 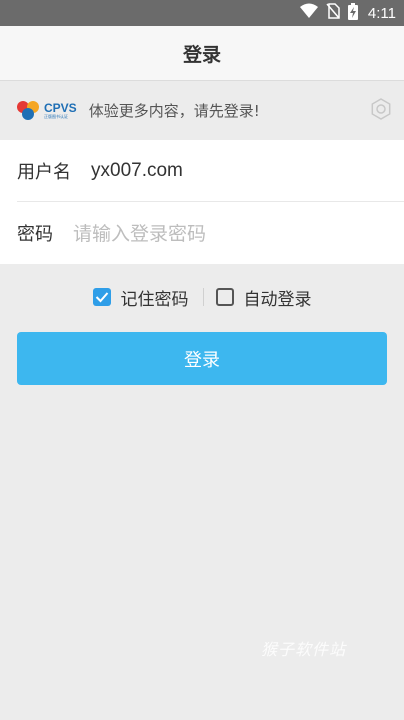 What do you see at coordinates (224, 297) in the screenshot?
I see `auto-login-checkbox` at bounding box center [224, 297].